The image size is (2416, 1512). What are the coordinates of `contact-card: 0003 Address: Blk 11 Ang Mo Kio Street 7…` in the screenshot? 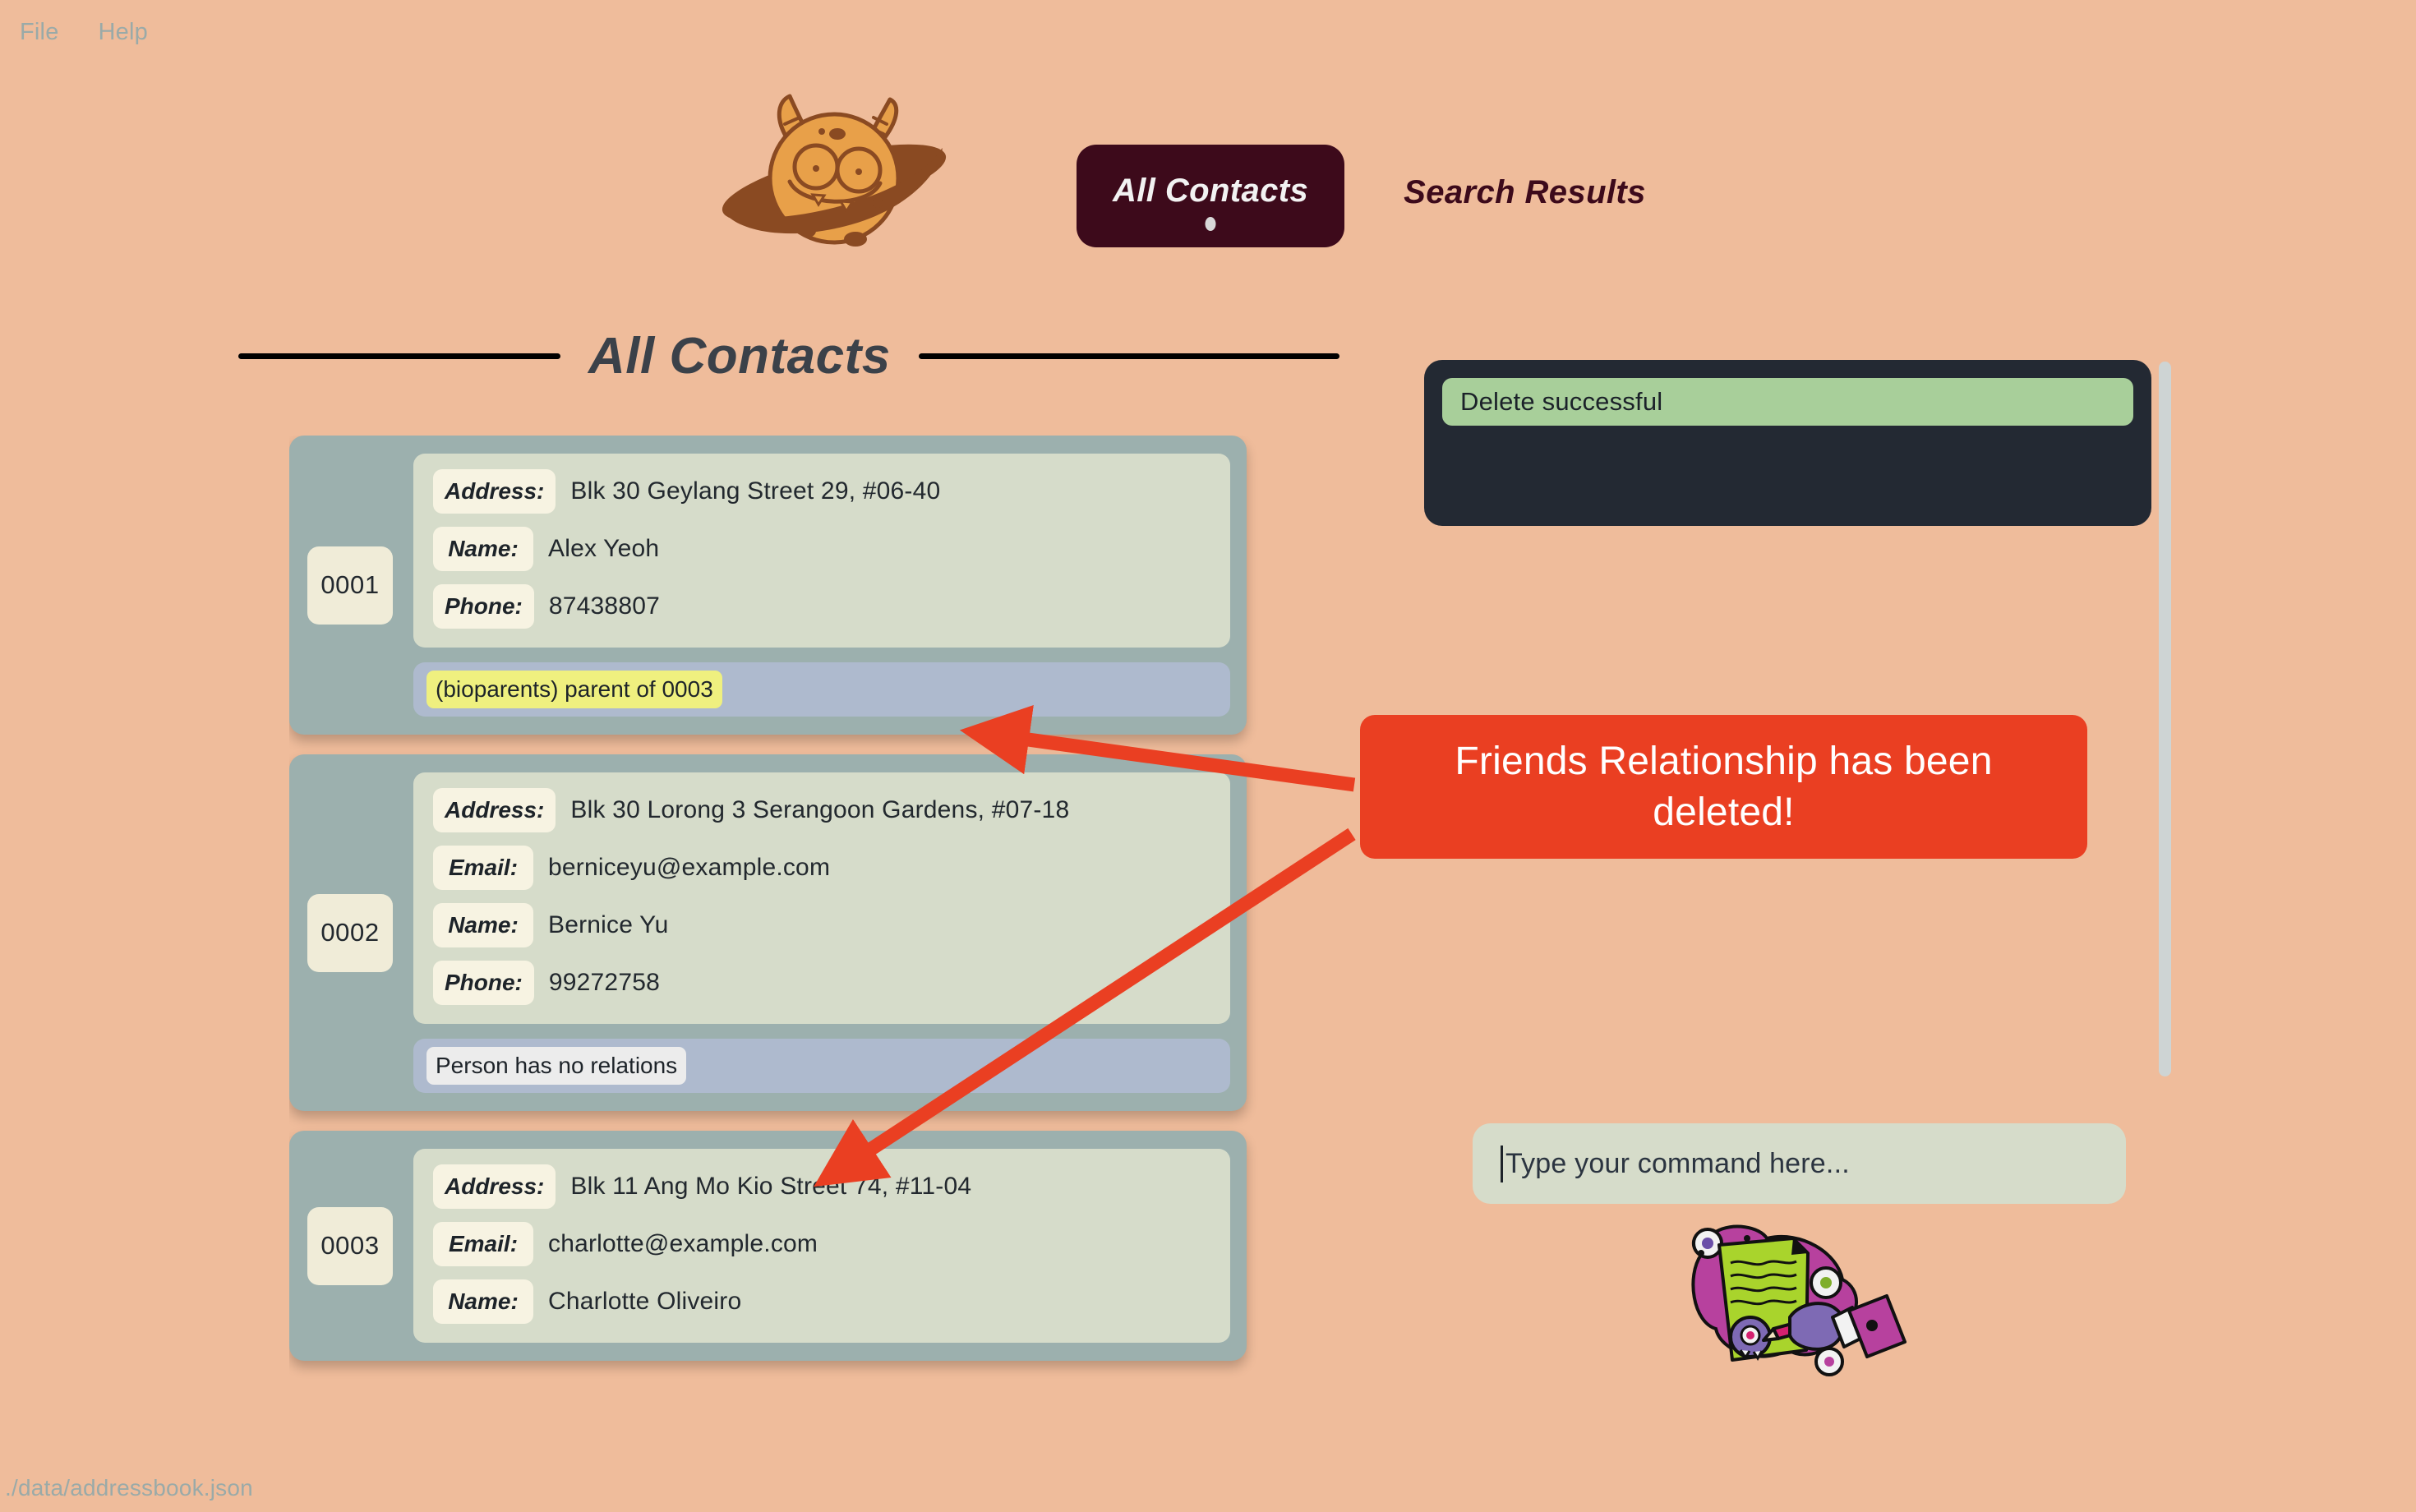 It's located at (768, 1246).